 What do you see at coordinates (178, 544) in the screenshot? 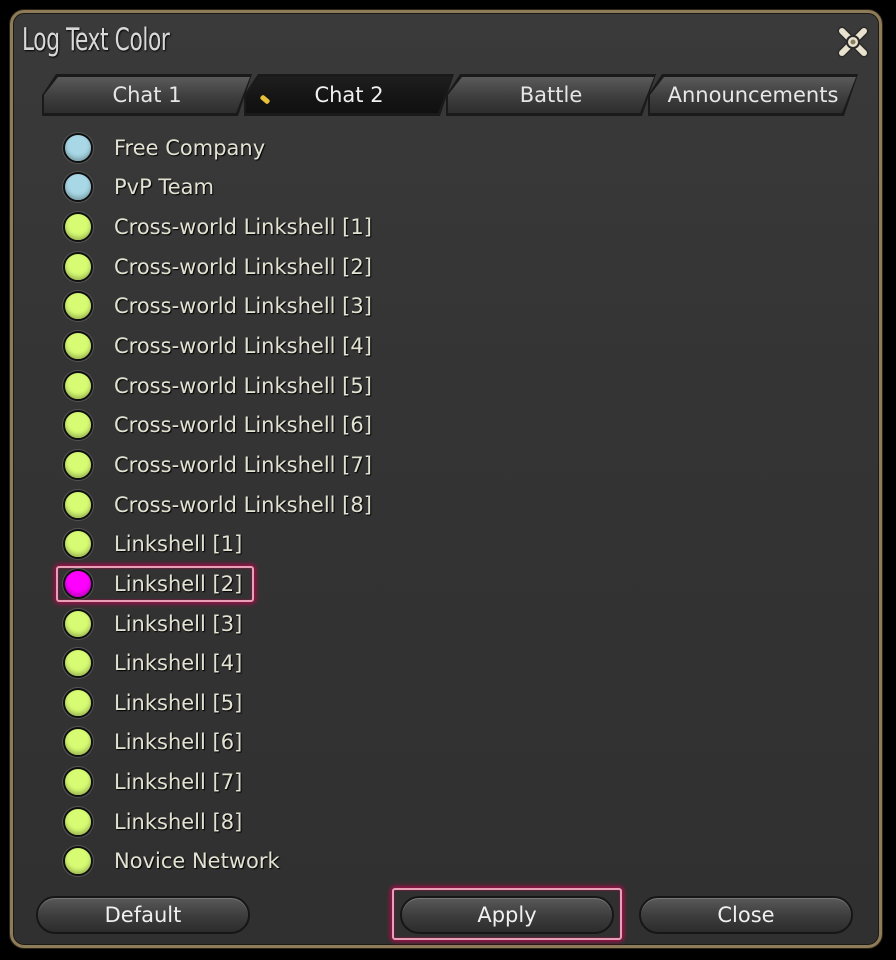
I see `channel-label: Linkshell [1]` at bounding box center [178, 544].